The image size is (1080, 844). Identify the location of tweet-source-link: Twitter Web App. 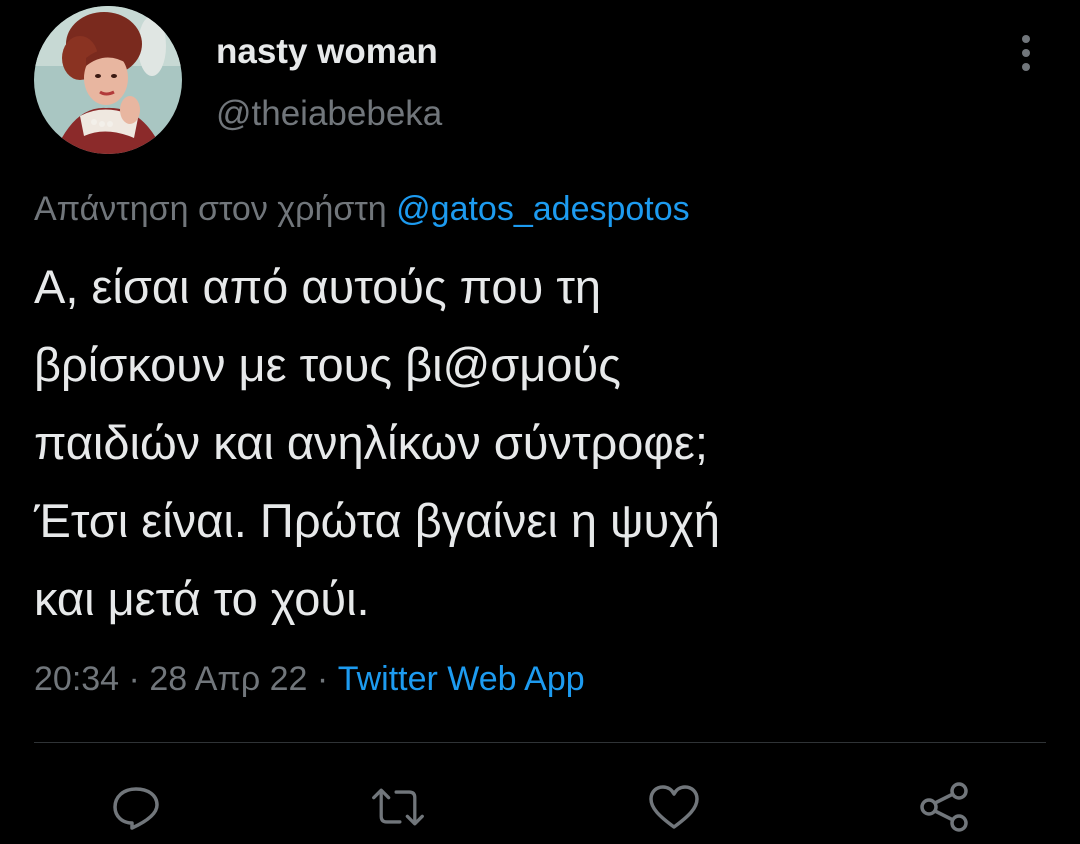
(461, 679).